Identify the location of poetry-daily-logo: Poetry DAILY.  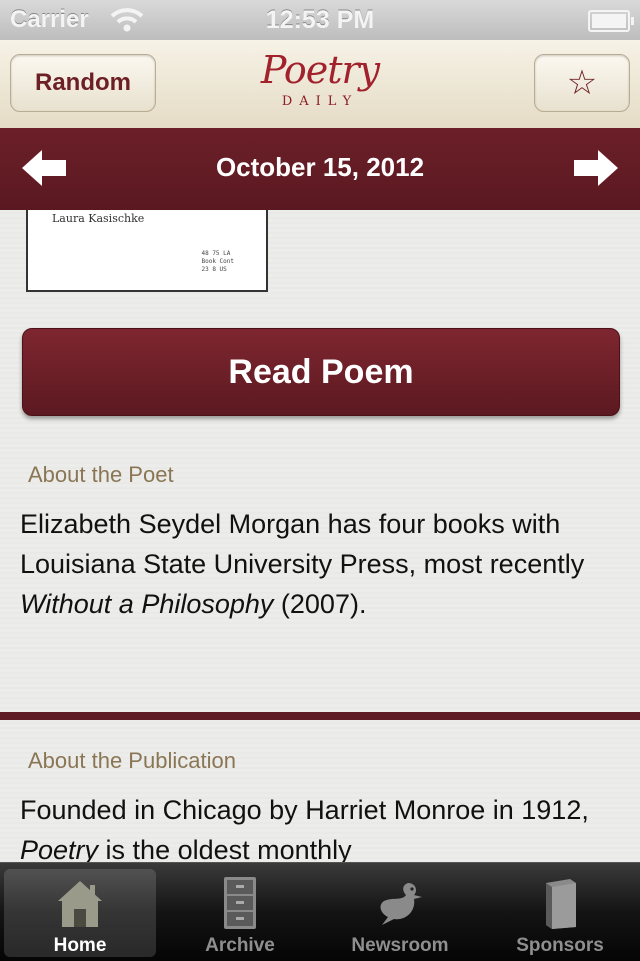
(320, 84).